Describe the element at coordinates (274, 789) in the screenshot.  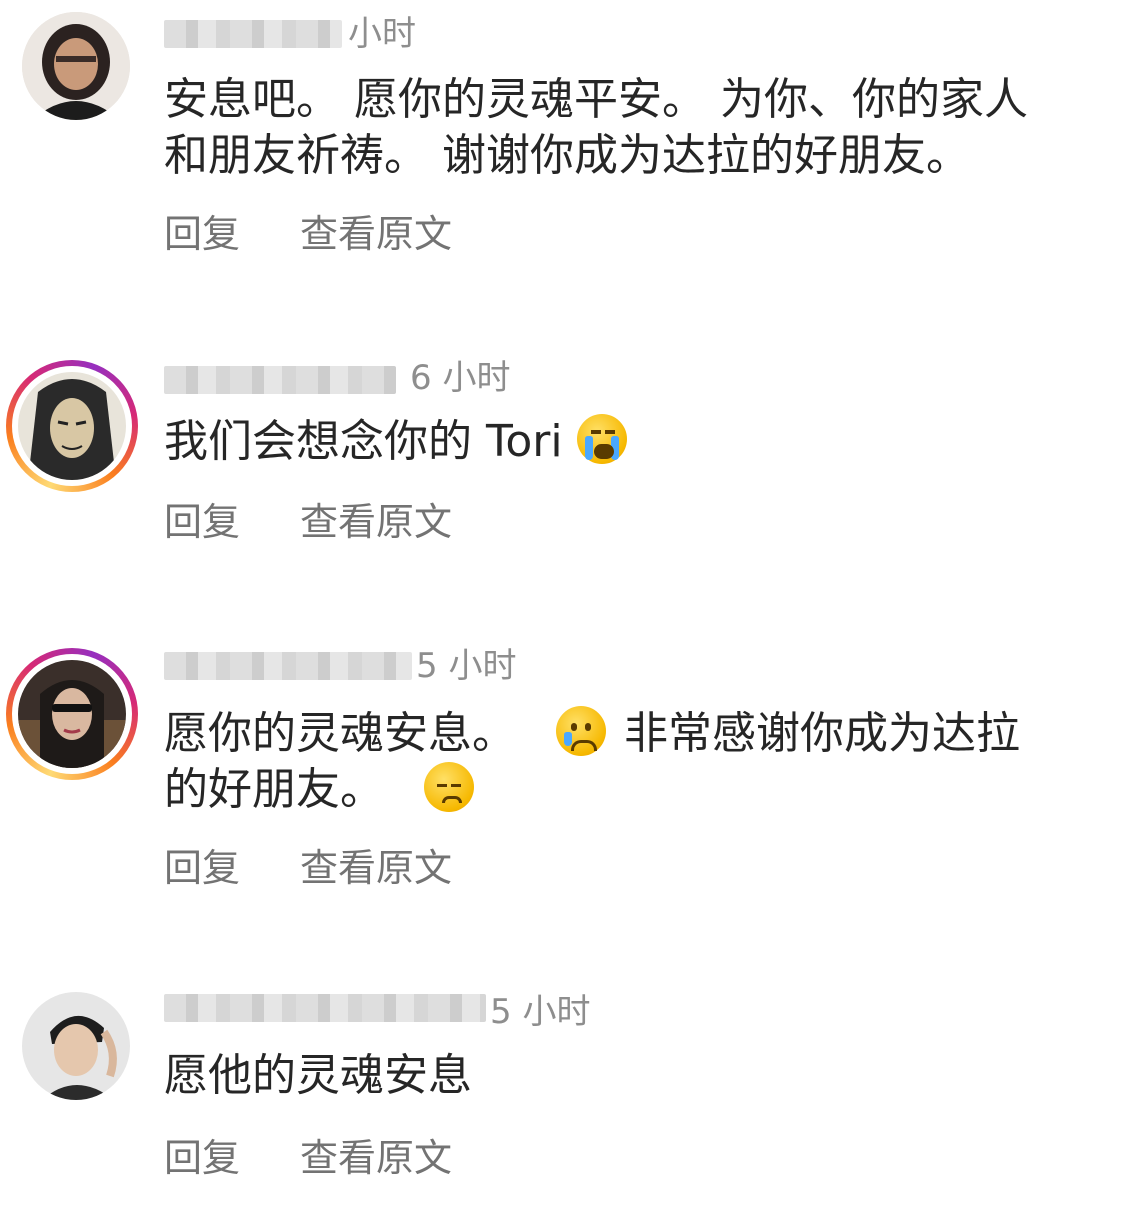
I see `comment-text-line2: 的好朋友。` at that location.